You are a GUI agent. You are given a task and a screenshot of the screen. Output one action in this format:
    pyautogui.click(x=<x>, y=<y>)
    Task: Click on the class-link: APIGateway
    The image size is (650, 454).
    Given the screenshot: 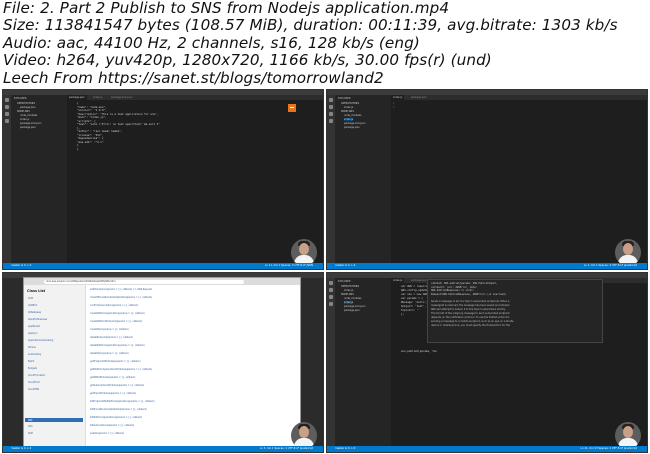 What is the action you would take?
    pyautogui.click(x=34, y=312)
    